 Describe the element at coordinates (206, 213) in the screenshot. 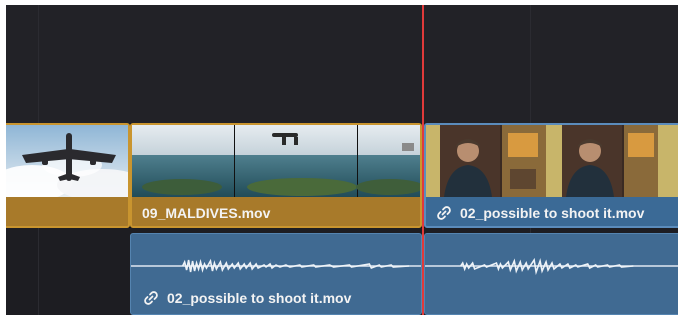

I see `clip-name-label: 09_MALDIVES.mov` at that location.